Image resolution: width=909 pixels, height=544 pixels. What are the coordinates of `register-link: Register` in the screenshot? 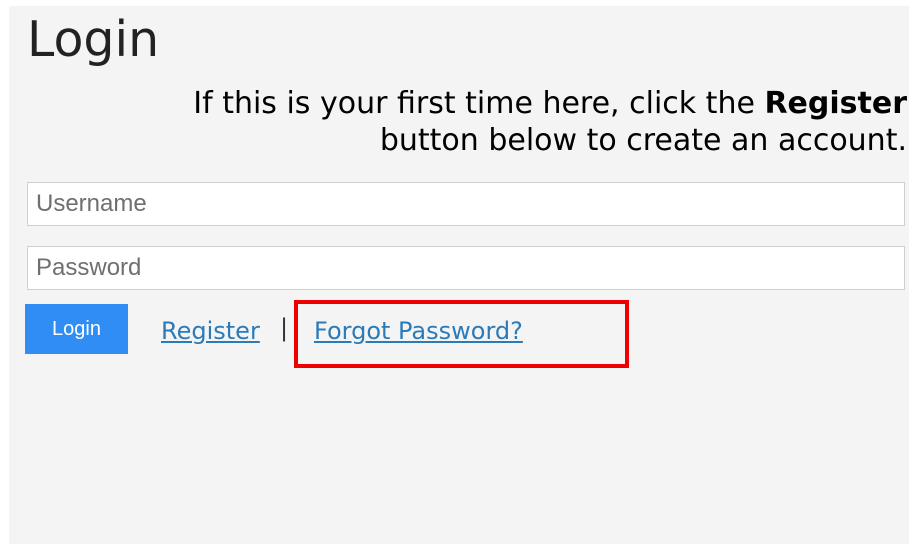 It's located at (210, 331).